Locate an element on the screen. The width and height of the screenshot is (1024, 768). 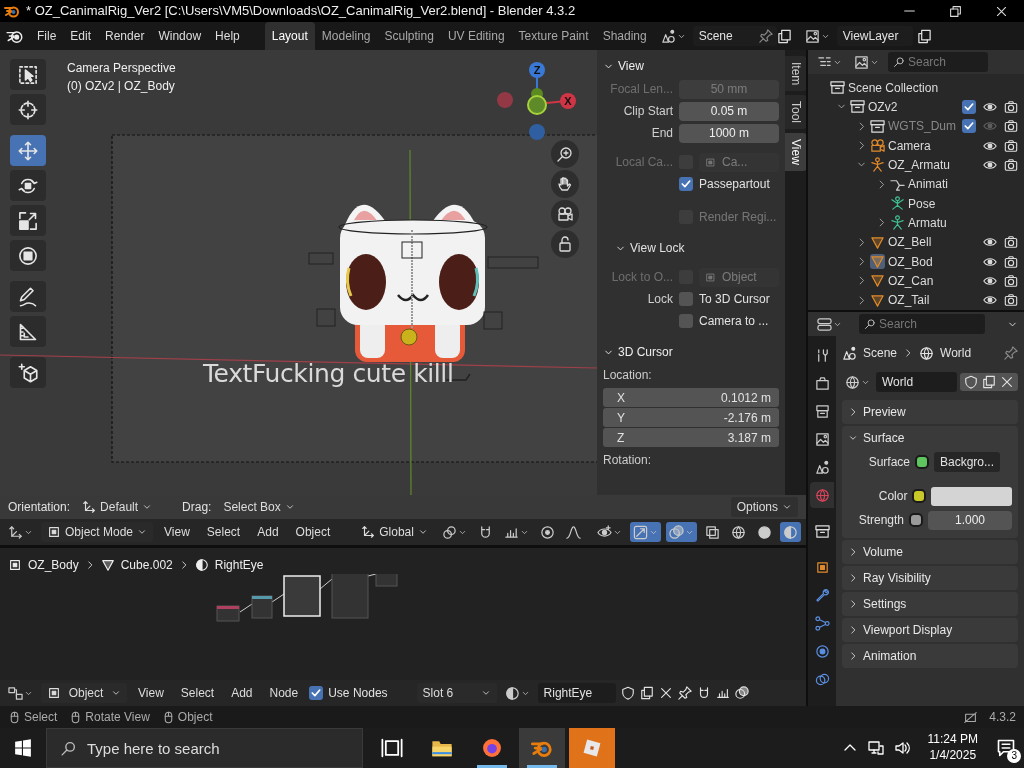
scene-text: TextFucking cute killl is located at coordinates (328, 374).